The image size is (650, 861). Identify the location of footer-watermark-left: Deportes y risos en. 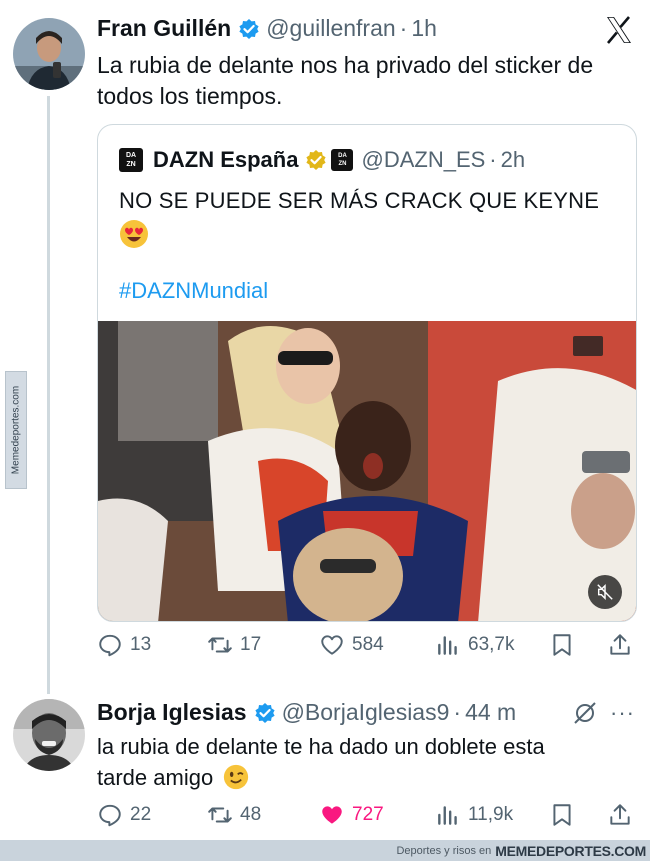
(444, 850).